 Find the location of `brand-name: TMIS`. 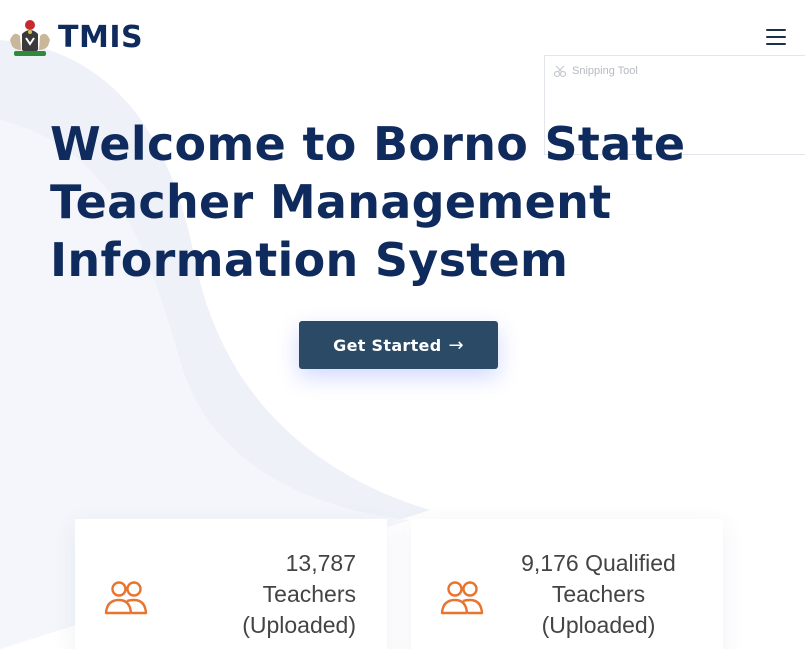

brand-name: TMIS is located at coordinates (101, 37).